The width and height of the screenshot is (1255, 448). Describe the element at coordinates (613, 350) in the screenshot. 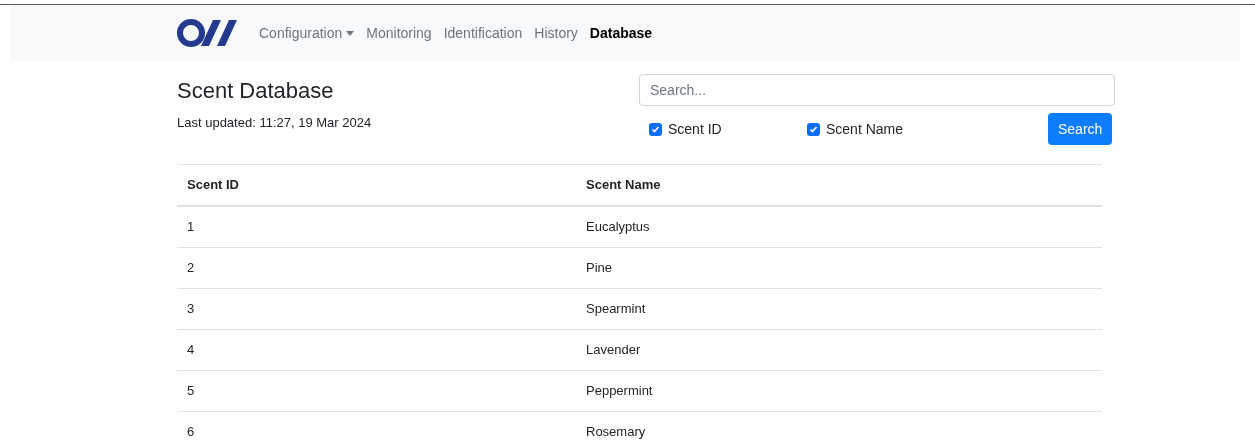

I see `table-cell-text: Lavender` at that location.